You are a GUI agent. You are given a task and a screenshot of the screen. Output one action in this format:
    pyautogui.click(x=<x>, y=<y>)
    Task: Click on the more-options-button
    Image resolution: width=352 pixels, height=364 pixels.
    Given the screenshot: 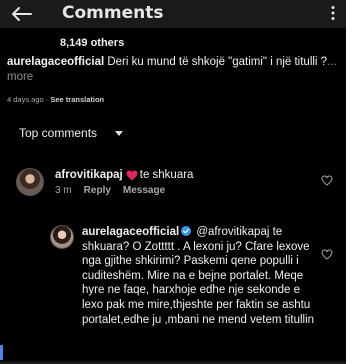 What is the action you would take?
    pyautogui.click(x=333, y=13)
    